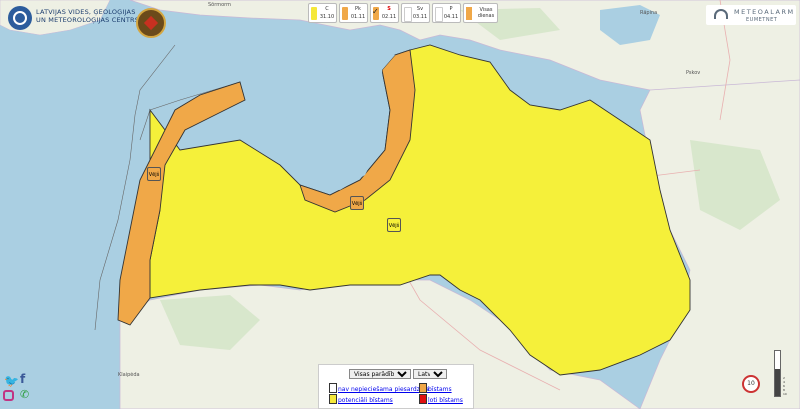 The image size is (800, 409). Describe the element at coordinates (415, 13) in the screenshot. I see `day-tab-sv: Sv 03.11` at that location.